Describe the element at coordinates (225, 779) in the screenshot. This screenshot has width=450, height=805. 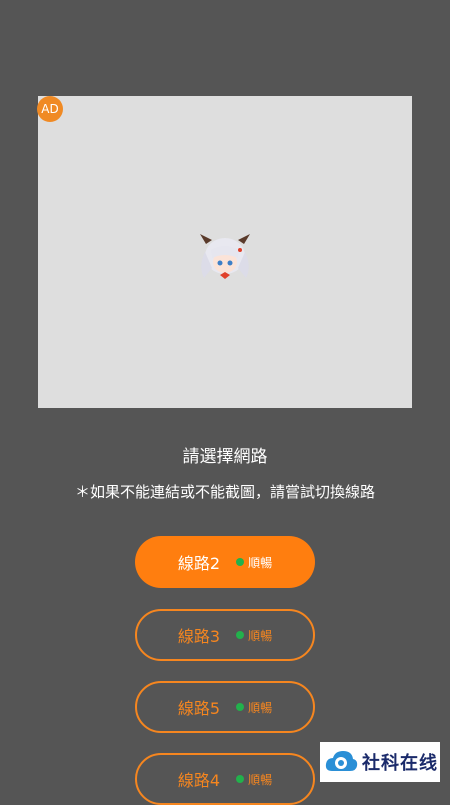
I see `route-button-4: 線路4 順暢` at that location.